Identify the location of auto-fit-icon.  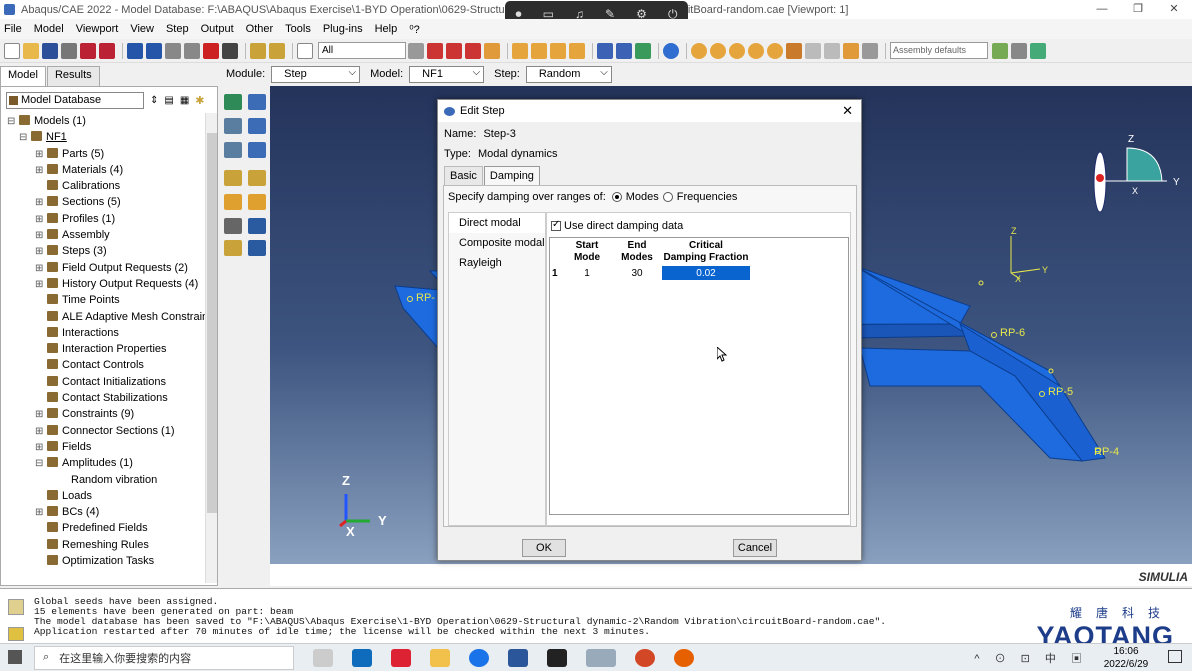
(211, 50).